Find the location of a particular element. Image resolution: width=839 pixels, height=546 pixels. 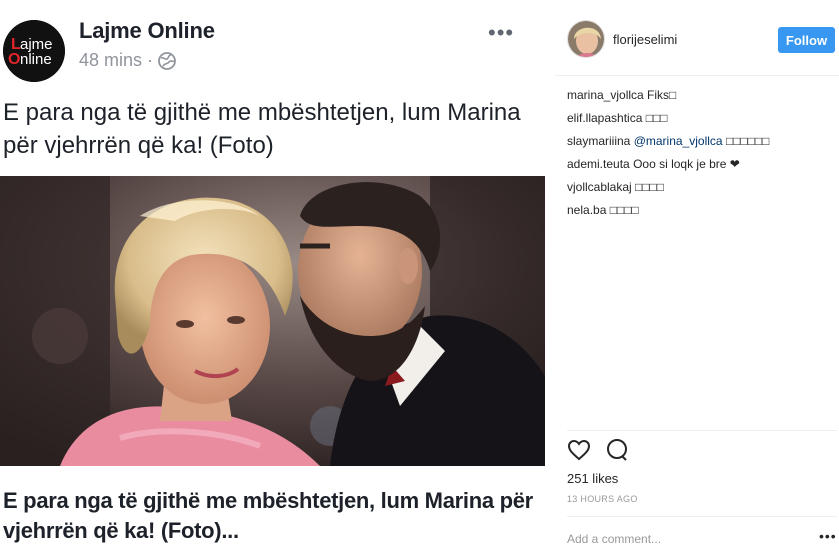

ig-username: florijeselimi is located at coordinates (645, 39).